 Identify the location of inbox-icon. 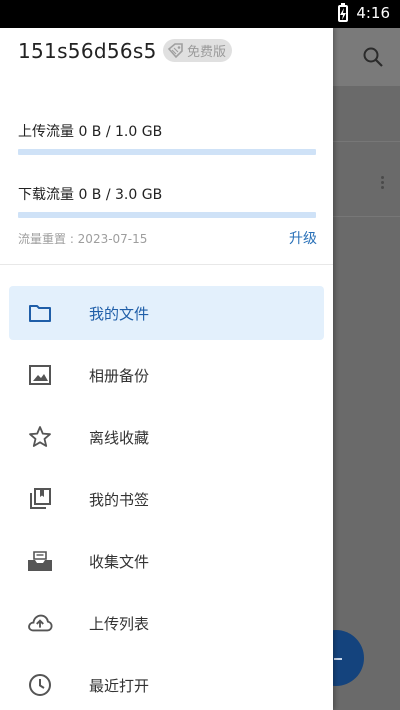
(40, 561).